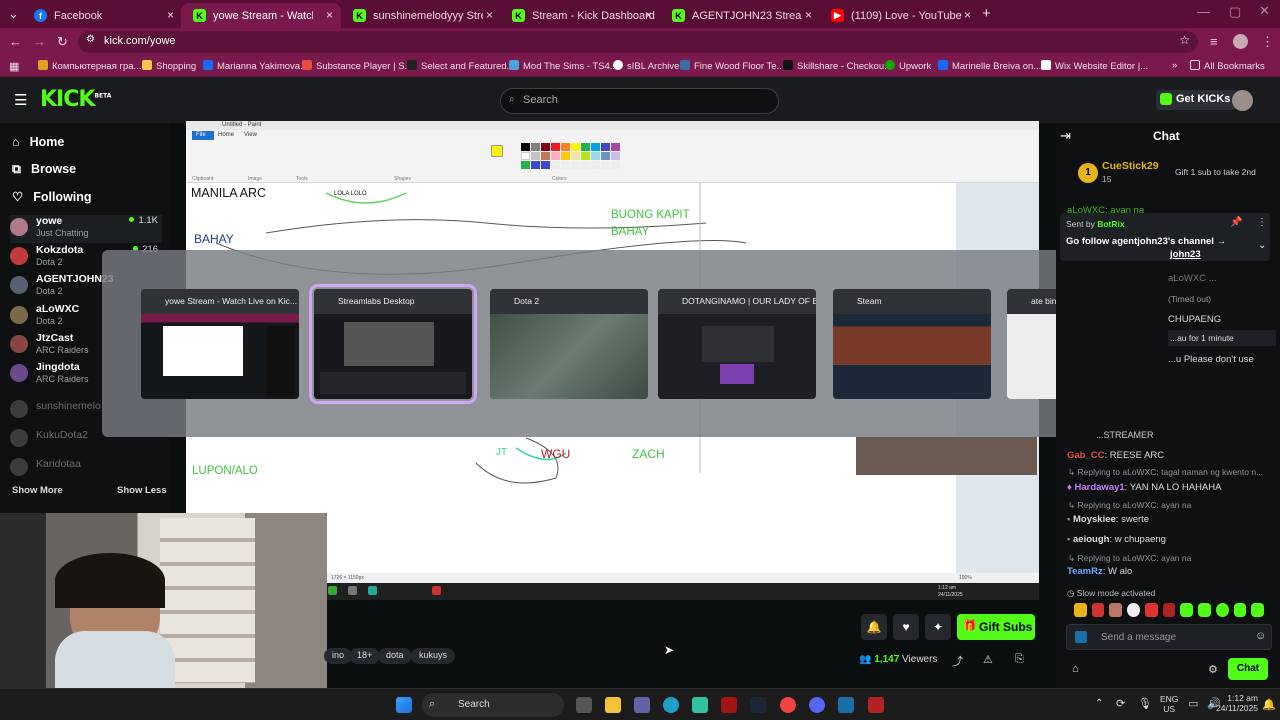 The image size is (1280, 720). I want to click on sidebar-item-home: ⌂ Home, so click(38, 142).